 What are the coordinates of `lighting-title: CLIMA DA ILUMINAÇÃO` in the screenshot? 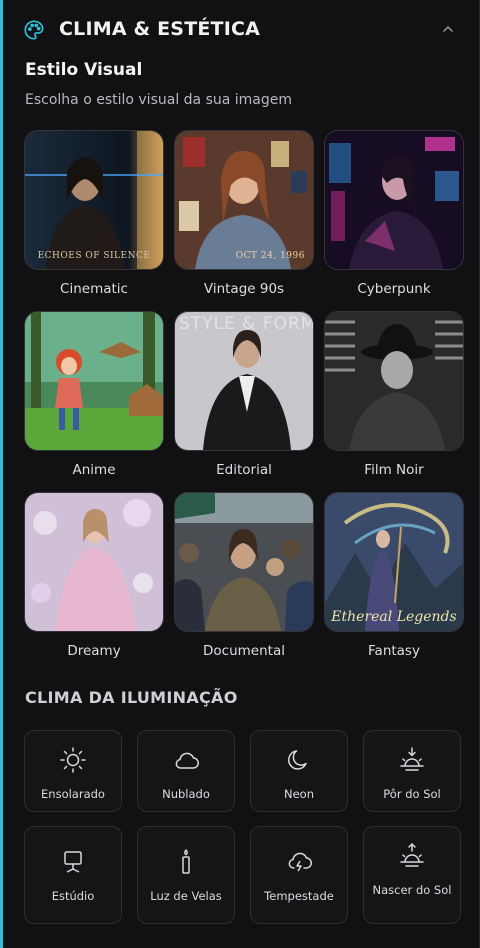 It's located at (131, 697).